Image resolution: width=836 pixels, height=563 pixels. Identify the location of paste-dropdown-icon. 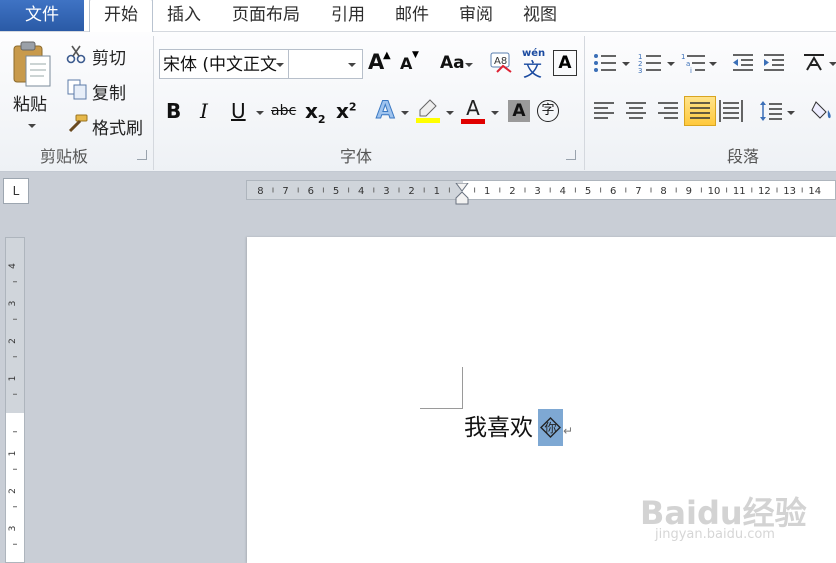
(32, 126).